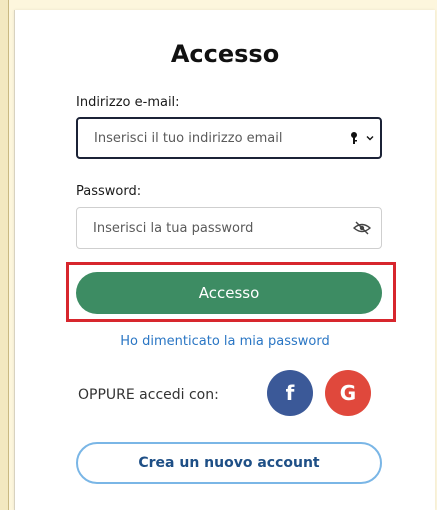 Image resolution: width=437 pixels, height=510 pixels. What do you see at coordinates (370, 138) in the screenshot?
I see `chevron-down-icon` at bounding box center [370, 138].